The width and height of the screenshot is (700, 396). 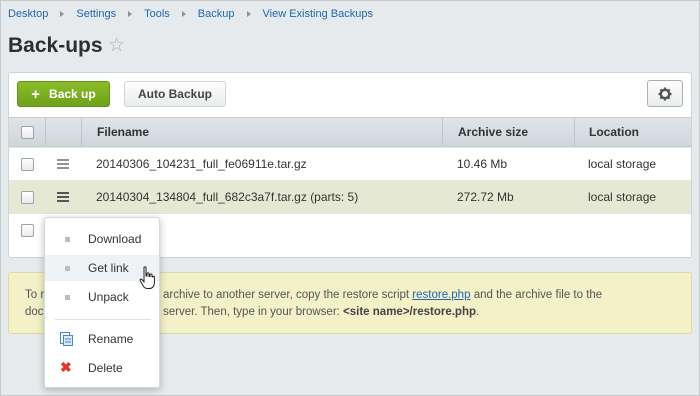 I want to click on row-filename: 20140306_104231_full_fe06911e.tar.gz, so click(x=201, y=164).